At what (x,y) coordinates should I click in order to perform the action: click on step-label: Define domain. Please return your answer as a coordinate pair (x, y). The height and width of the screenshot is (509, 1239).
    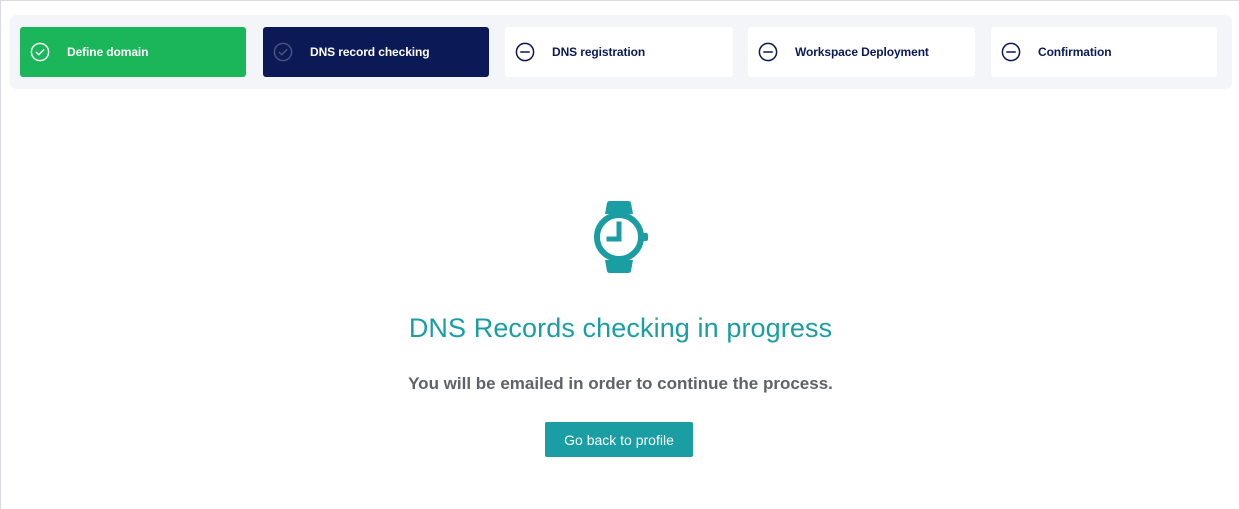
    Looking at the image, I should click on (108, 52).